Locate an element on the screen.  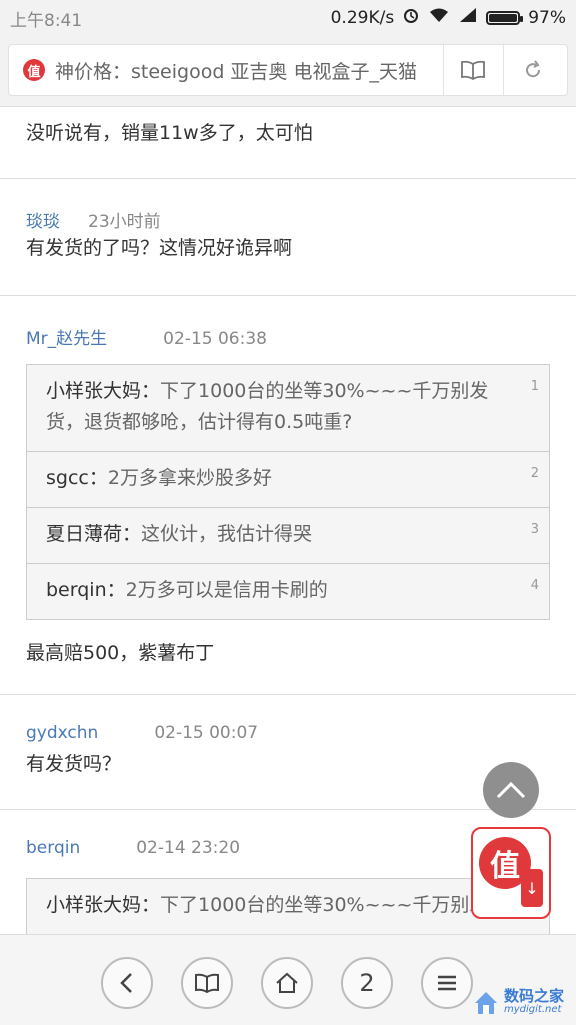
tabs-count: 2 is located at coordinates (367, 983).